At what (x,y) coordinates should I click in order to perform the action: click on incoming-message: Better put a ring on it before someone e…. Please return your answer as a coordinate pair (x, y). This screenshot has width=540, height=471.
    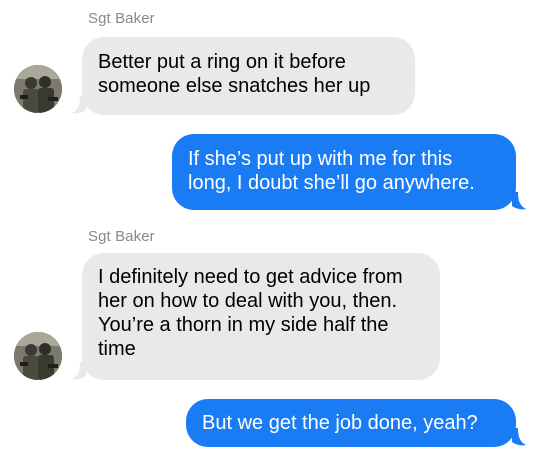
    Looking at the image, I should click on (248, 76).